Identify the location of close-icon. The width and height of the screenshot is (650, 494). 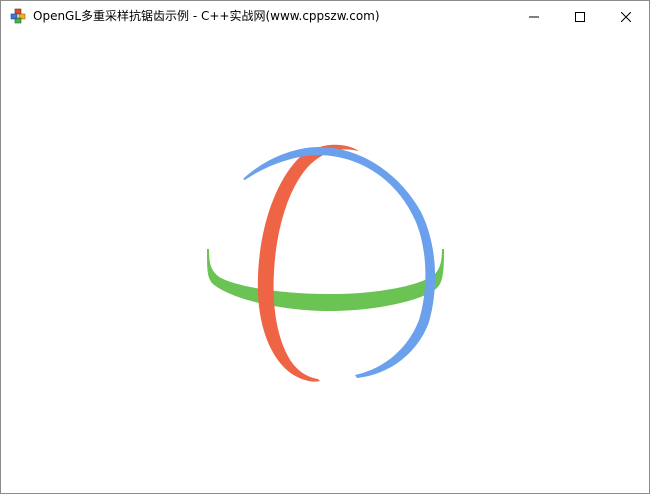
(626, 16).